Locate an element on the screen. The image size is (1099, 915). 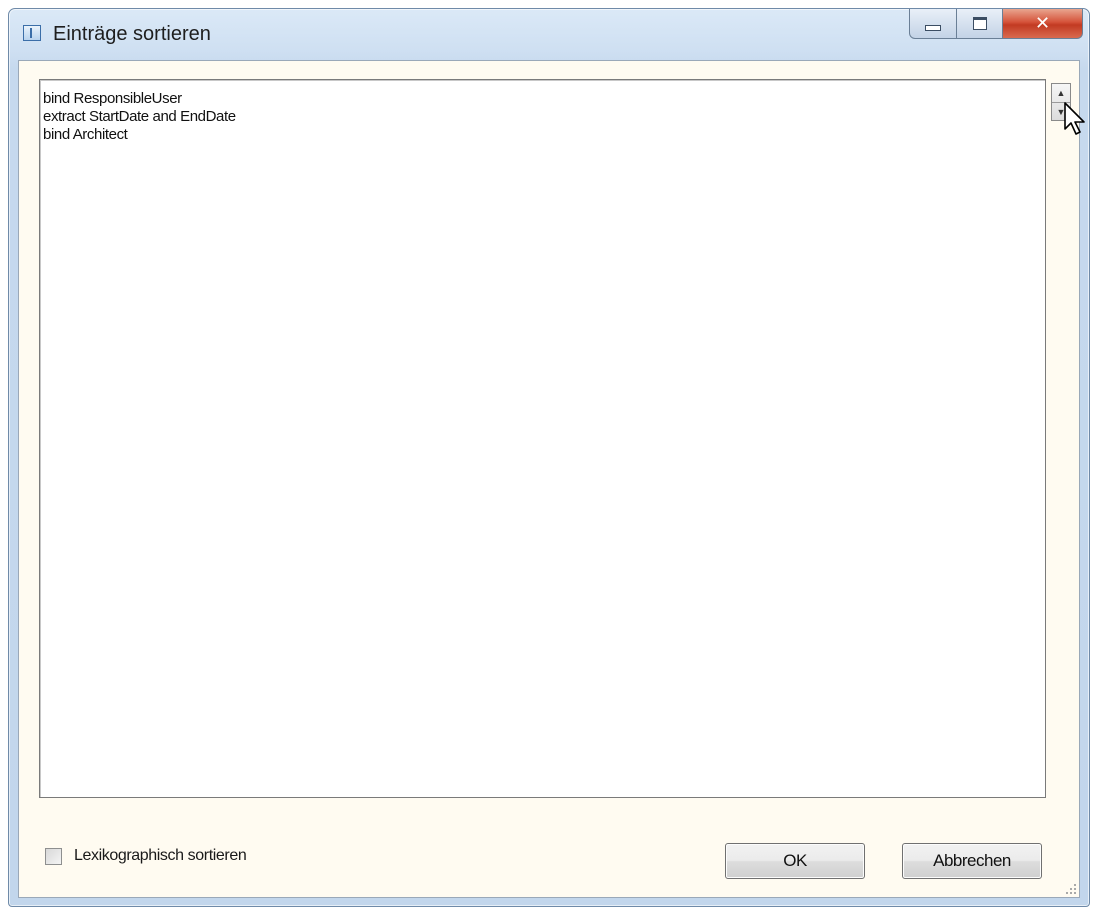
lexicographic-checkbox is located at coordinates (53, 856).